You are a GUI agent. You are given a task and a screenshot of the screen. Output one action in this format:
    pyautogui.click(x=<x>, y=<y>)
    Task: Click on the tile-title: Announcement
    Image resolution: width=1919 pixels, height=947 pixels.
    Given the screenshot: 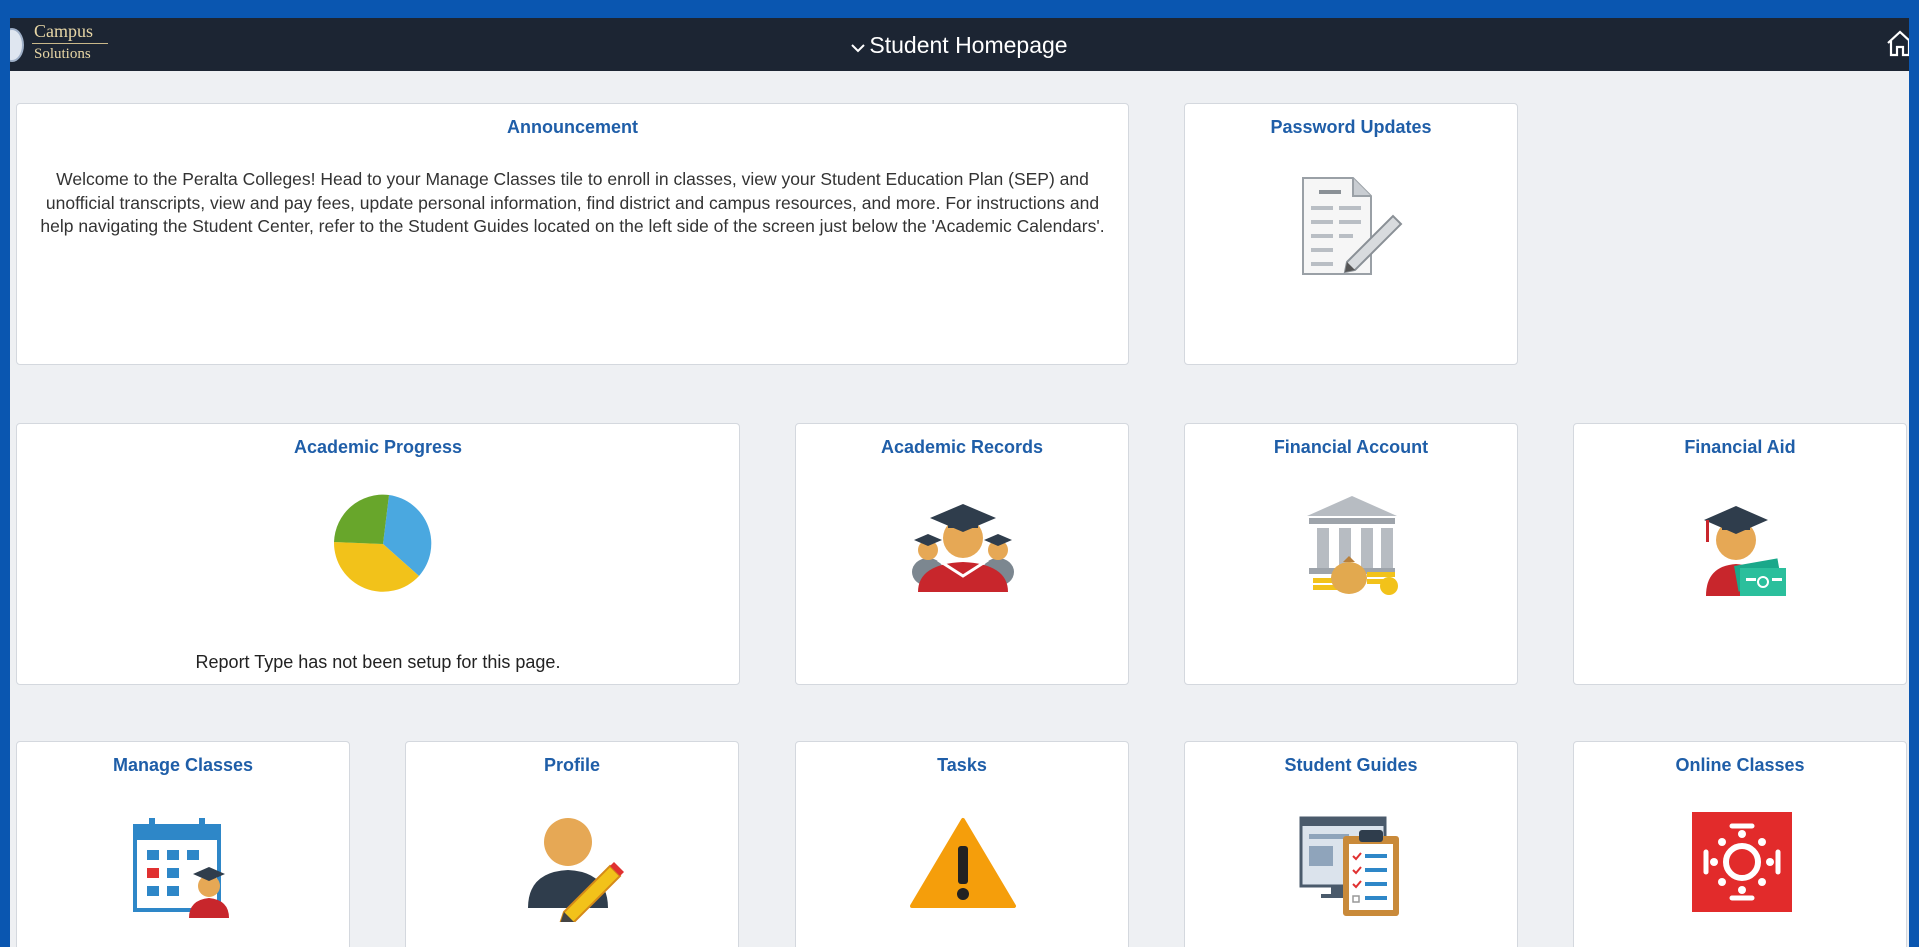 What is the action you would take?
    pyautogui.click(x=572, y=127)
    